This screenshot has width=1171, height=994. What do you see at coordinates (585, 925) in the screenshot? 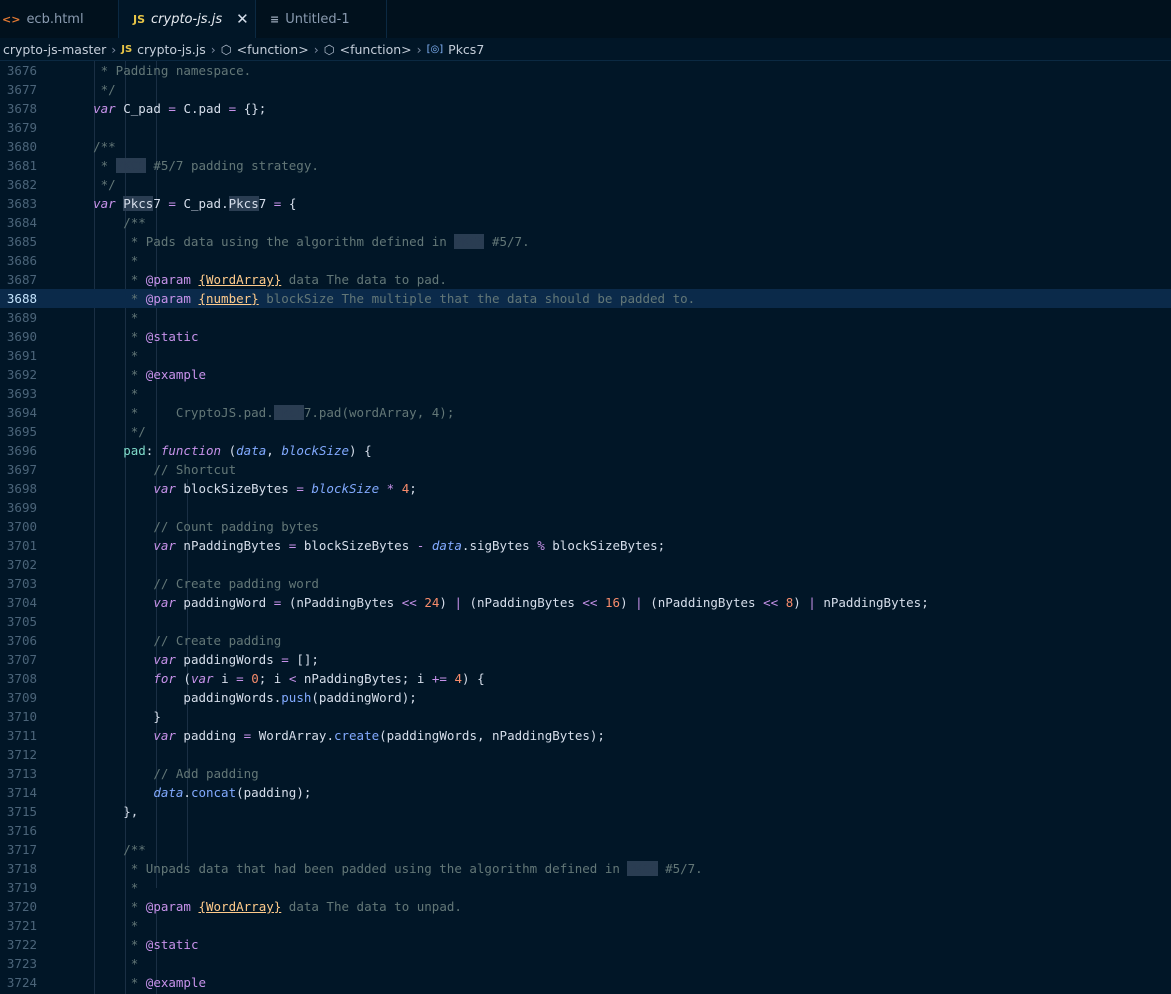
I see `code-line: 3721 *` at bounding box center [585, 925].